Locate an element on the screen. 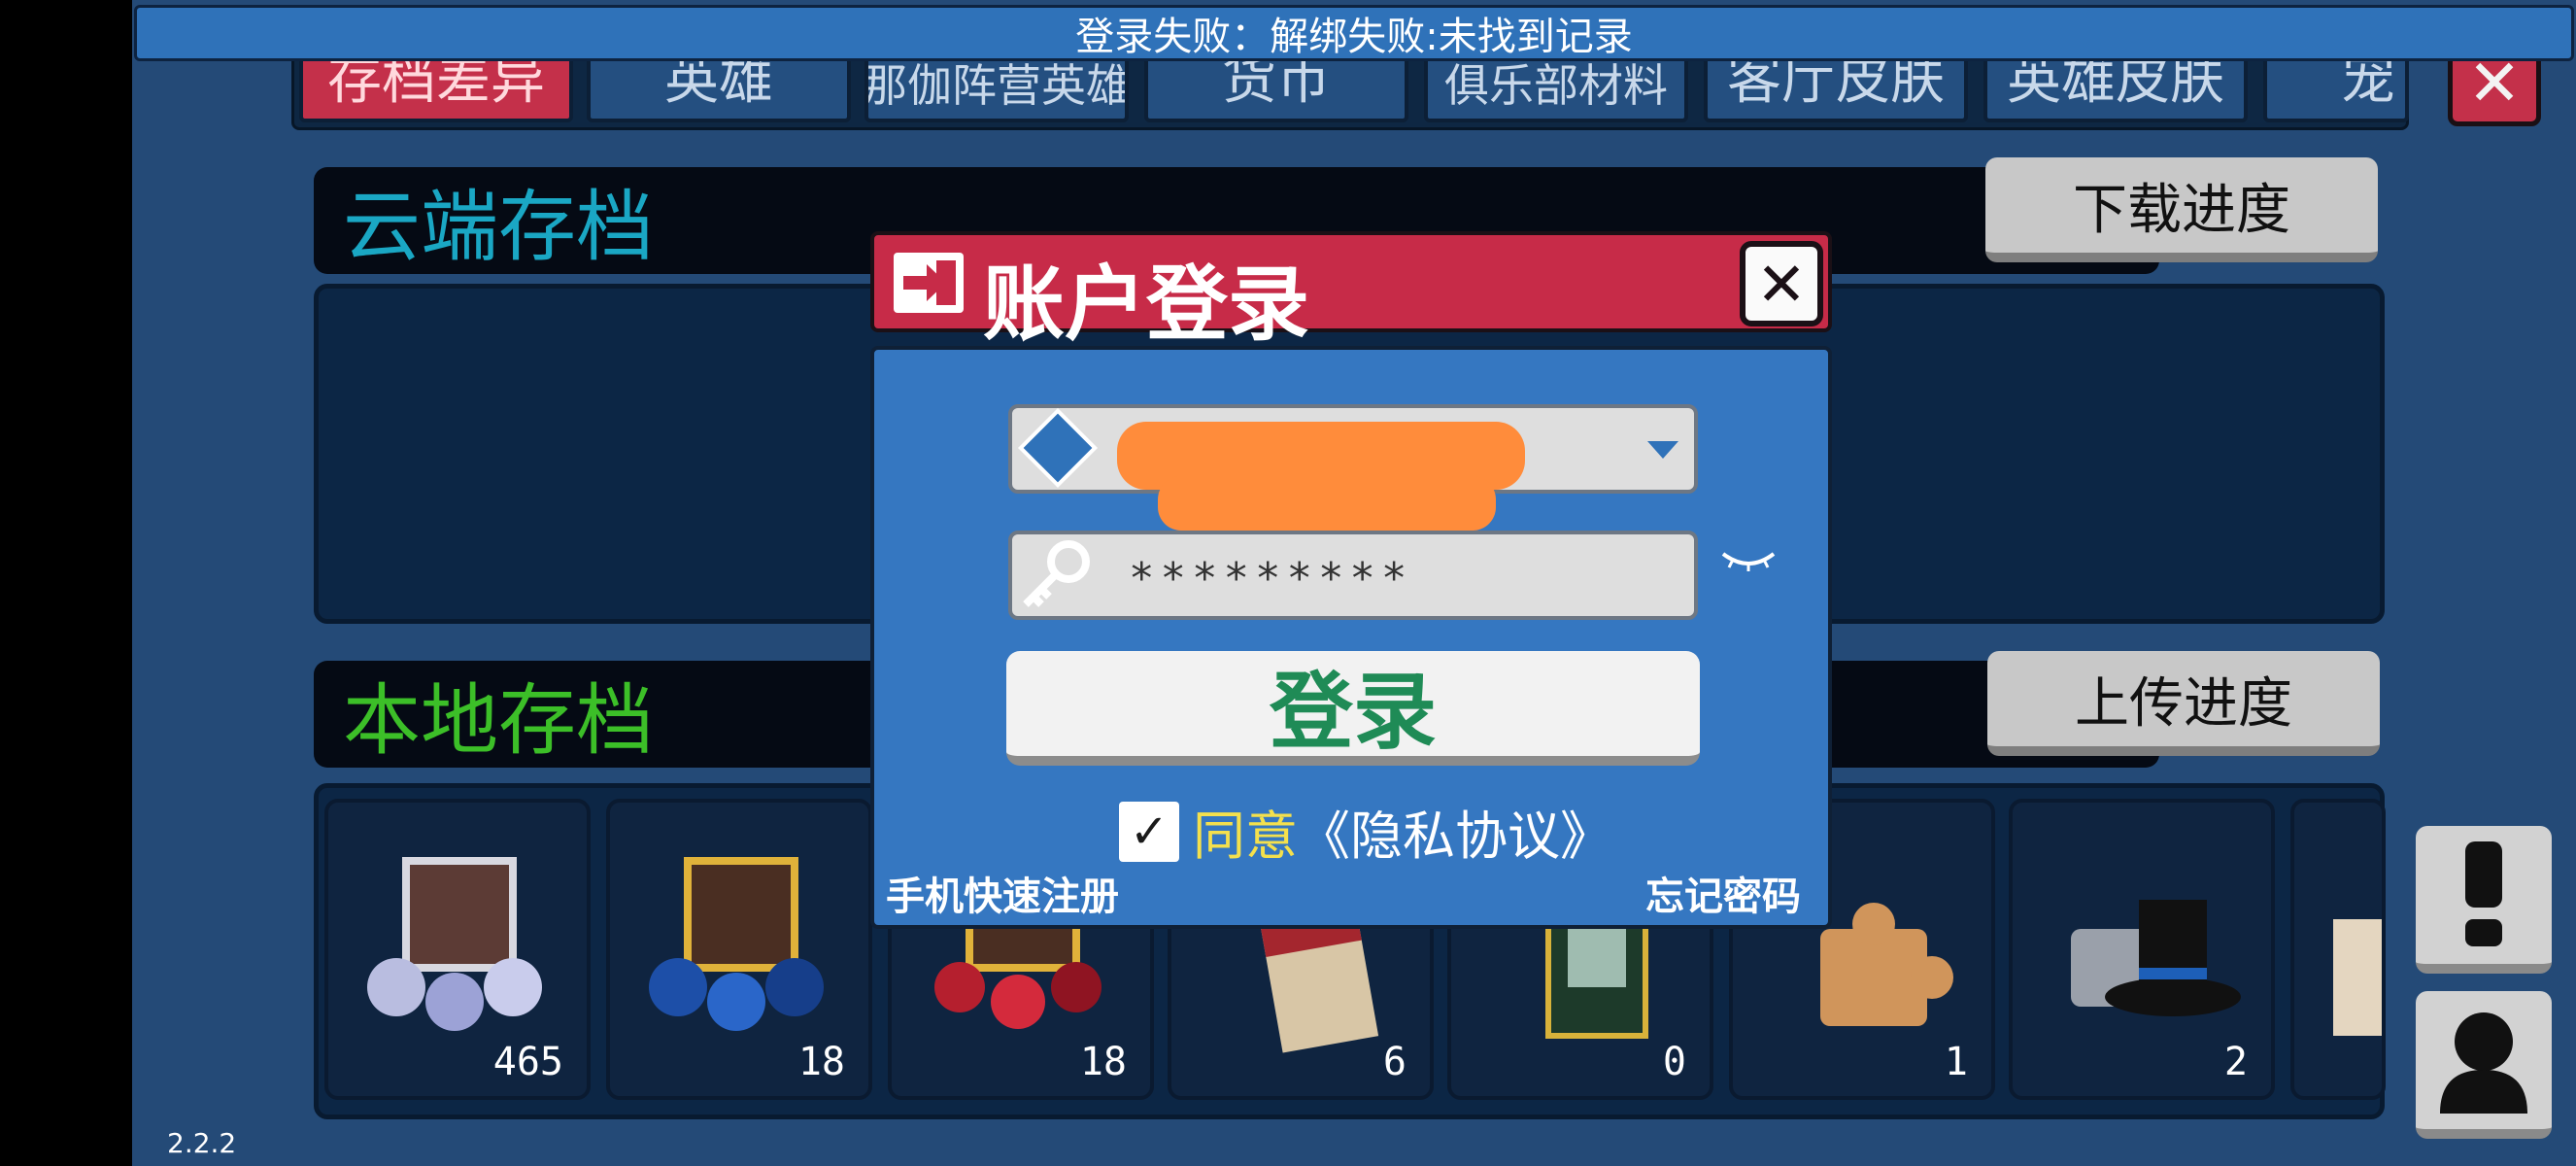 This screenshot has width=2576, height=1166. save-item-slot is located at coordinates (2338, 949).